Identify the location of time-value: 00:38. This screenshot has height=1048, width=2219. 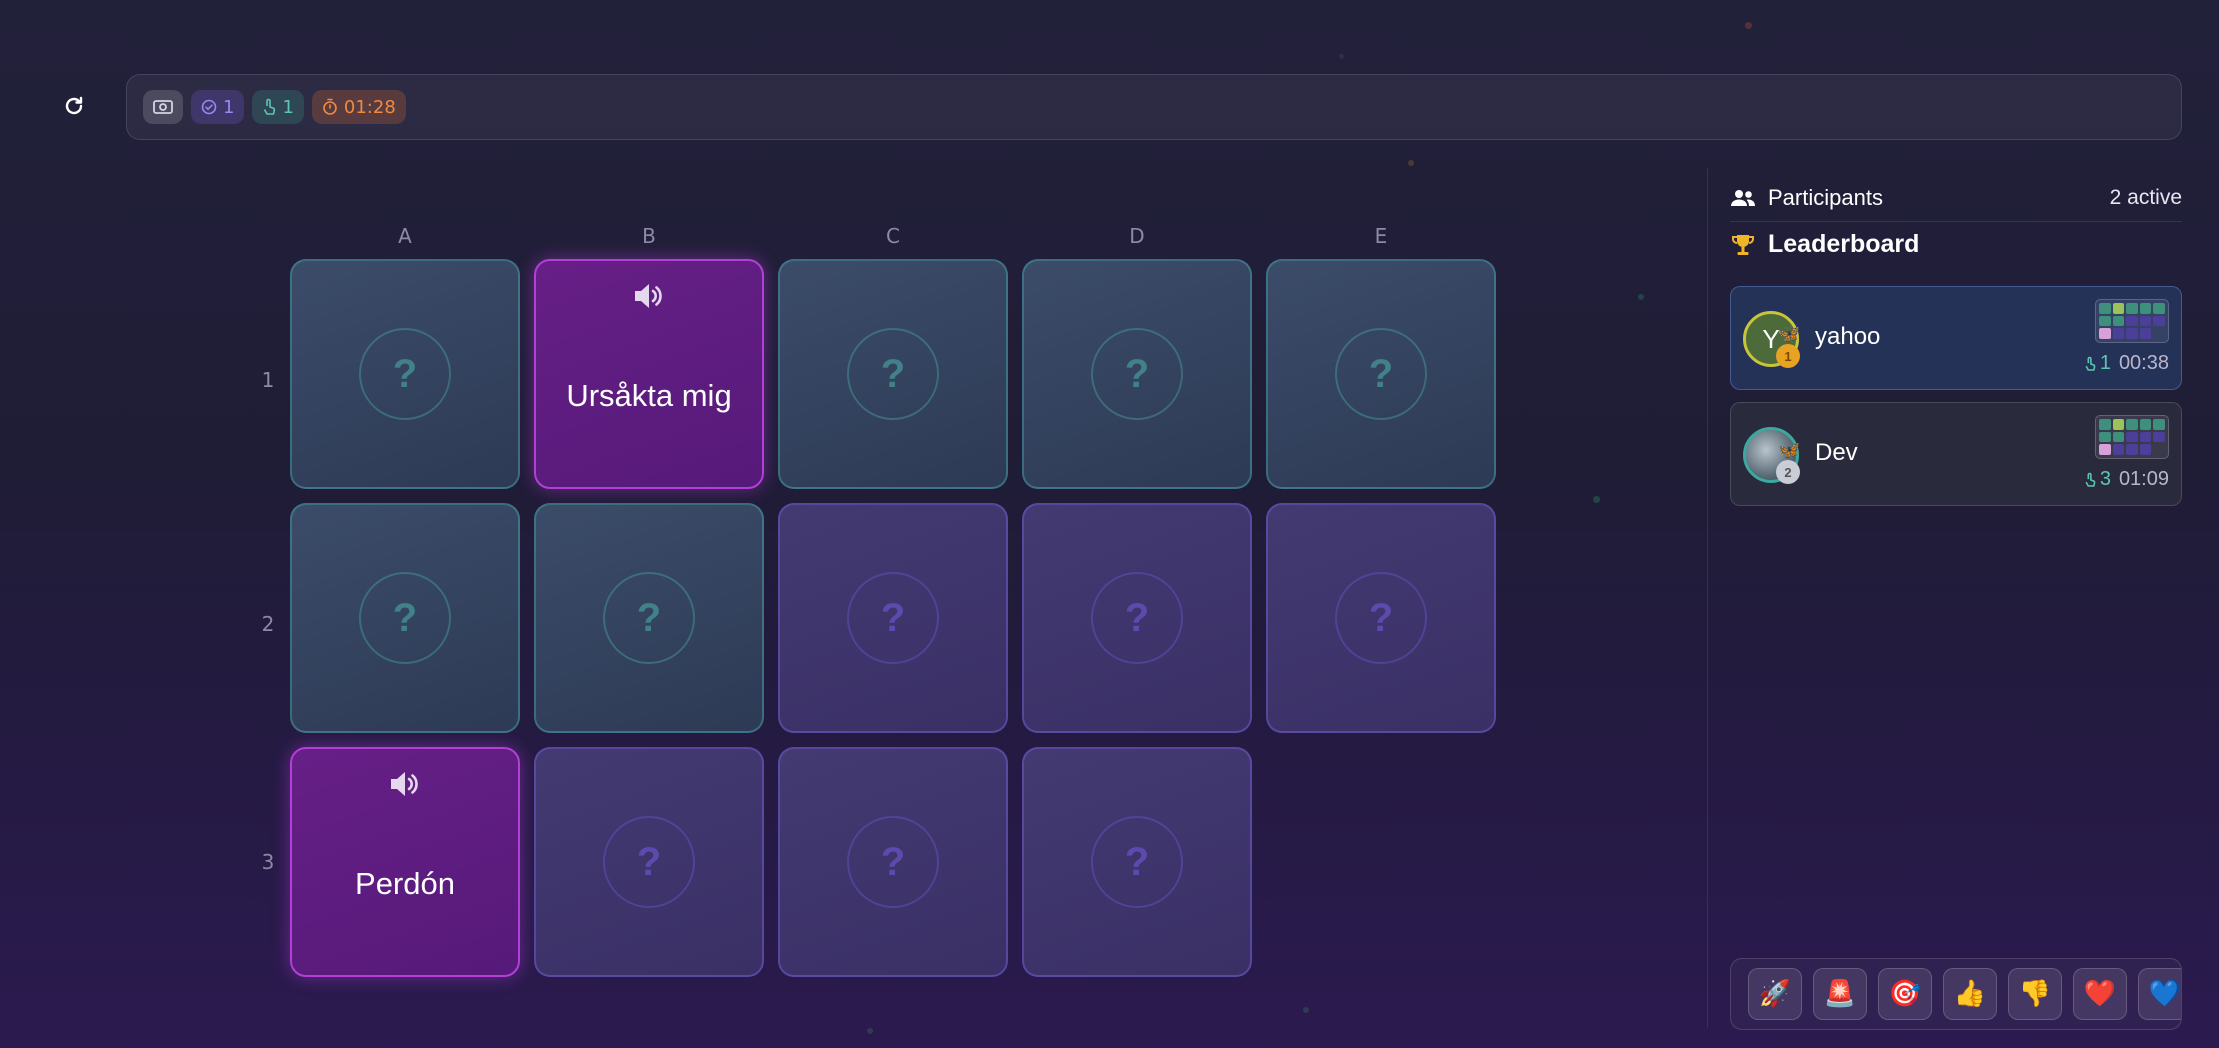
(2143, 363).